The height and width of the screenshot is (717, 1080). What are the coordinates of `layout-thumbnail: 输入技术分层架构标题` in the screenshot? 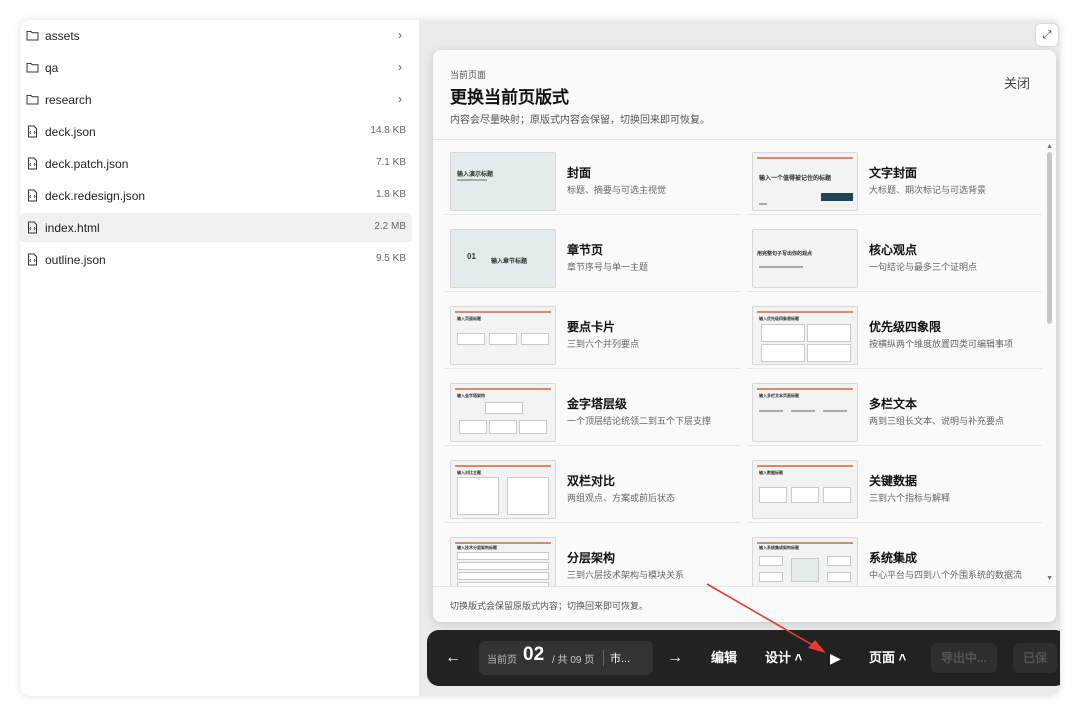 It's located at (503, 561).